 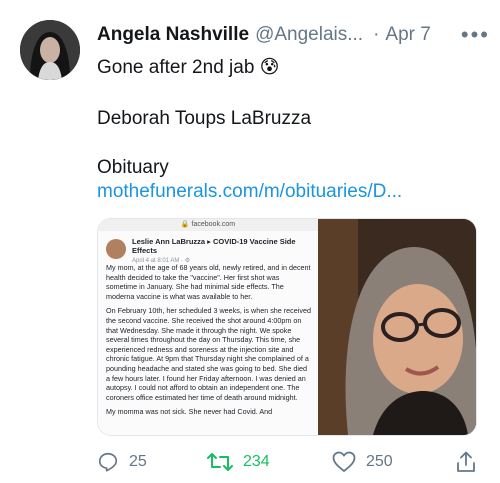 What do you see at coordinates (475, 35) in the screenshot?
I see `more-options-icon: •••` at bounding box center [475, 35].